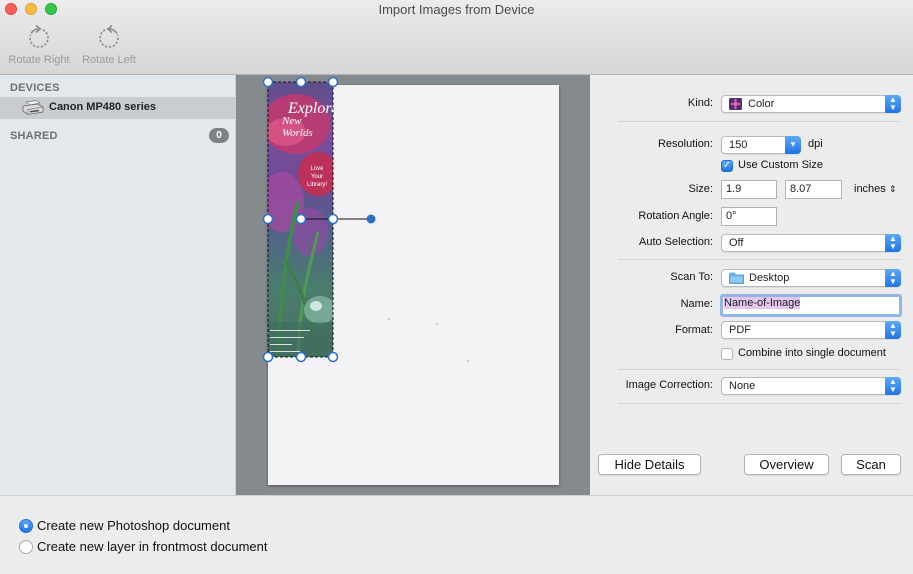 The width and height of the screenshot is (913, 574). I want to click on scan-to-label: Scan To:, so click(691, 277).